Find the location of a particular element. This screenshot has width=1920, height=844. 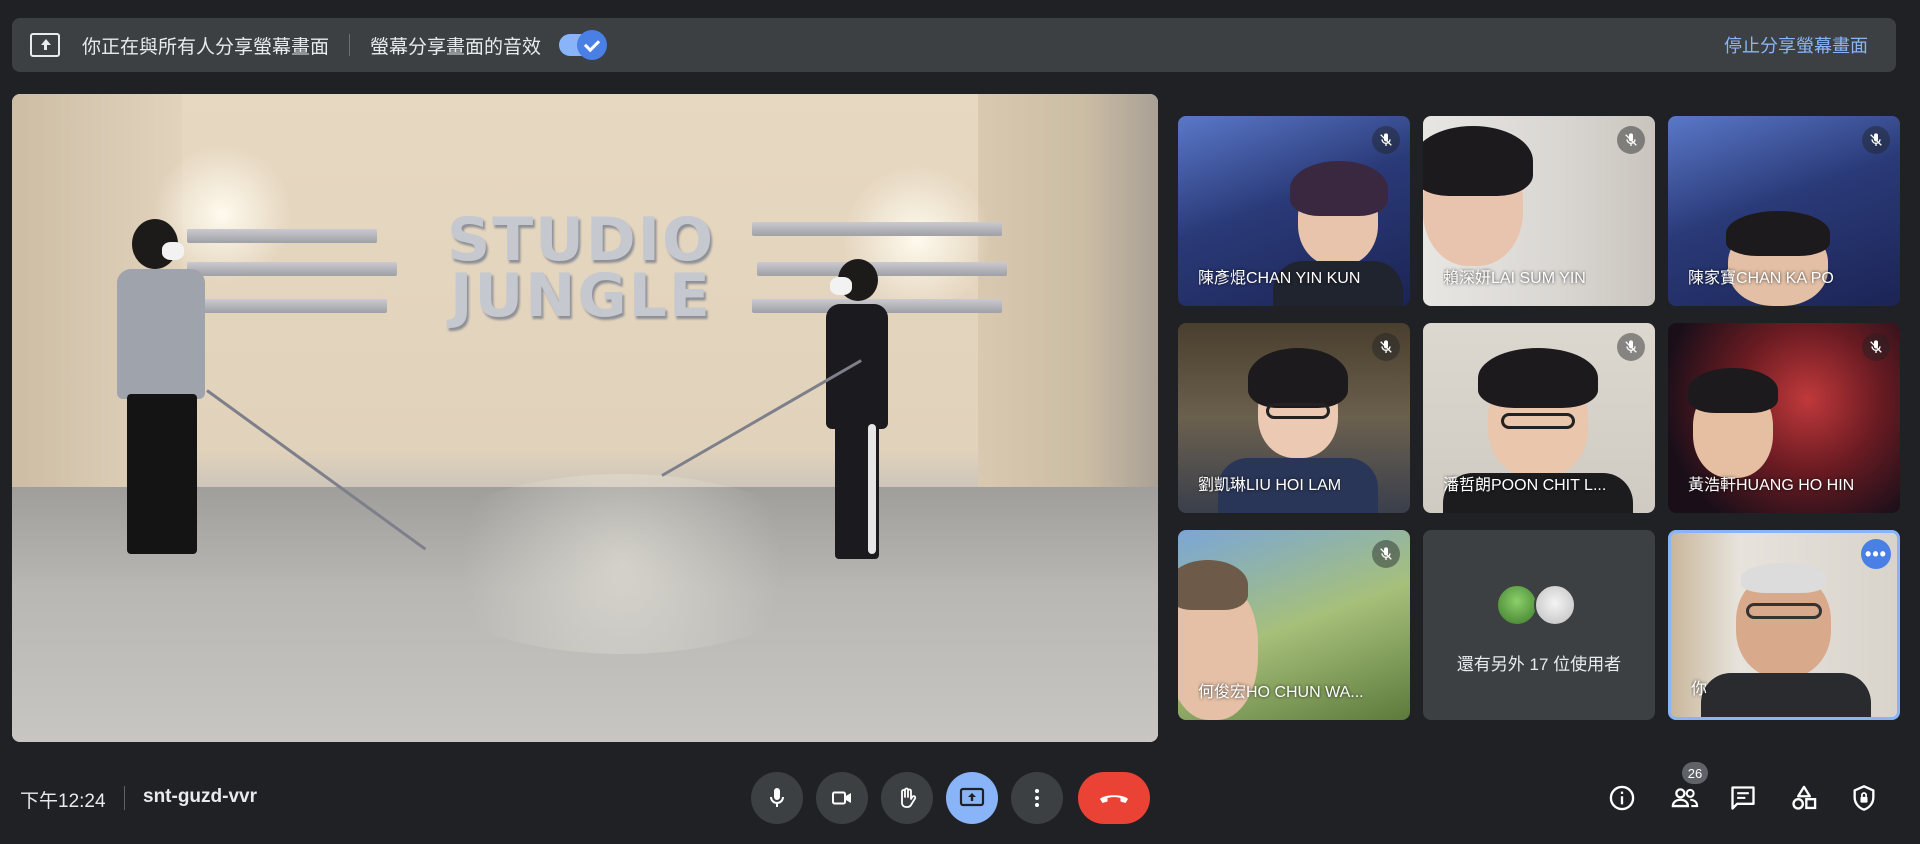

people-icon is located at coordinates (1685, 798).